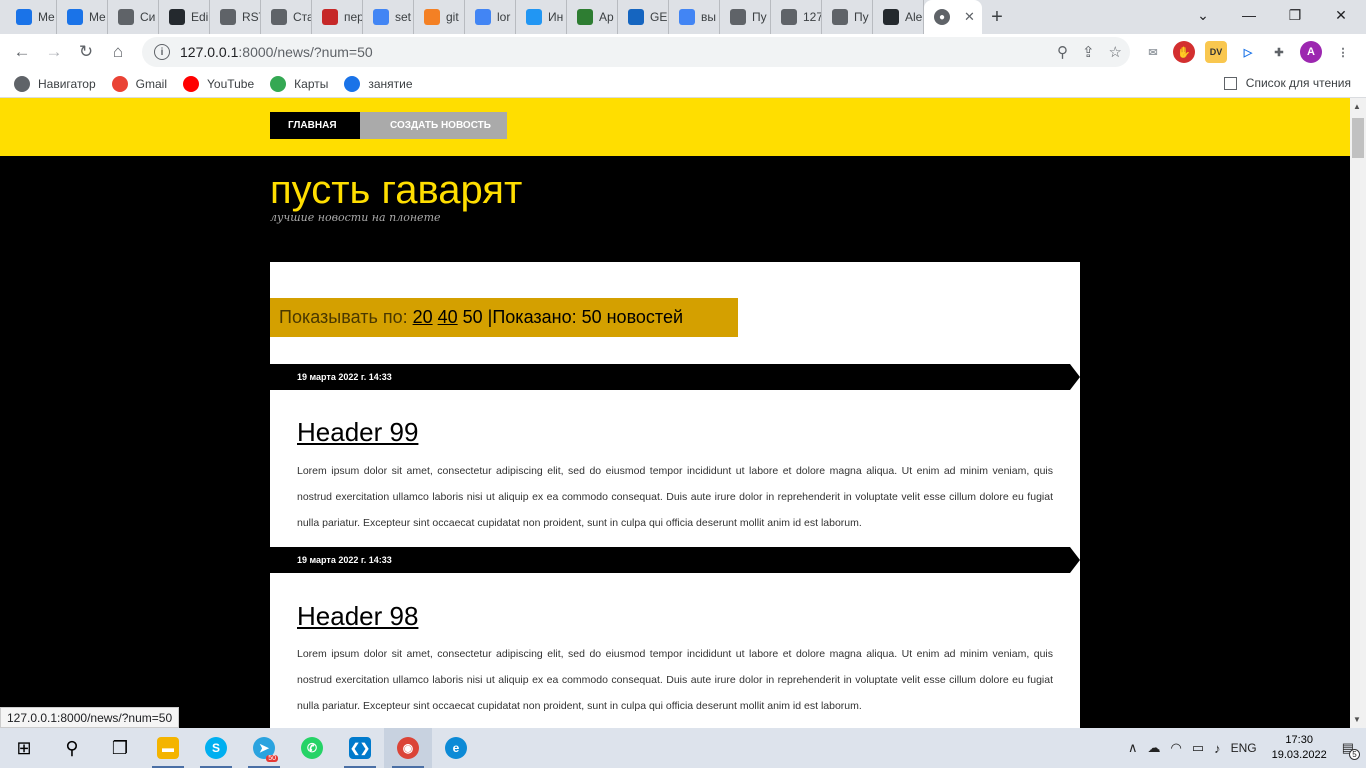 The image size is (1366, 768). What do you see at coordinates (1248, 52) in the screenshot?
I see `play-extension-icon: ▷` at bounding box center [1248, 52].